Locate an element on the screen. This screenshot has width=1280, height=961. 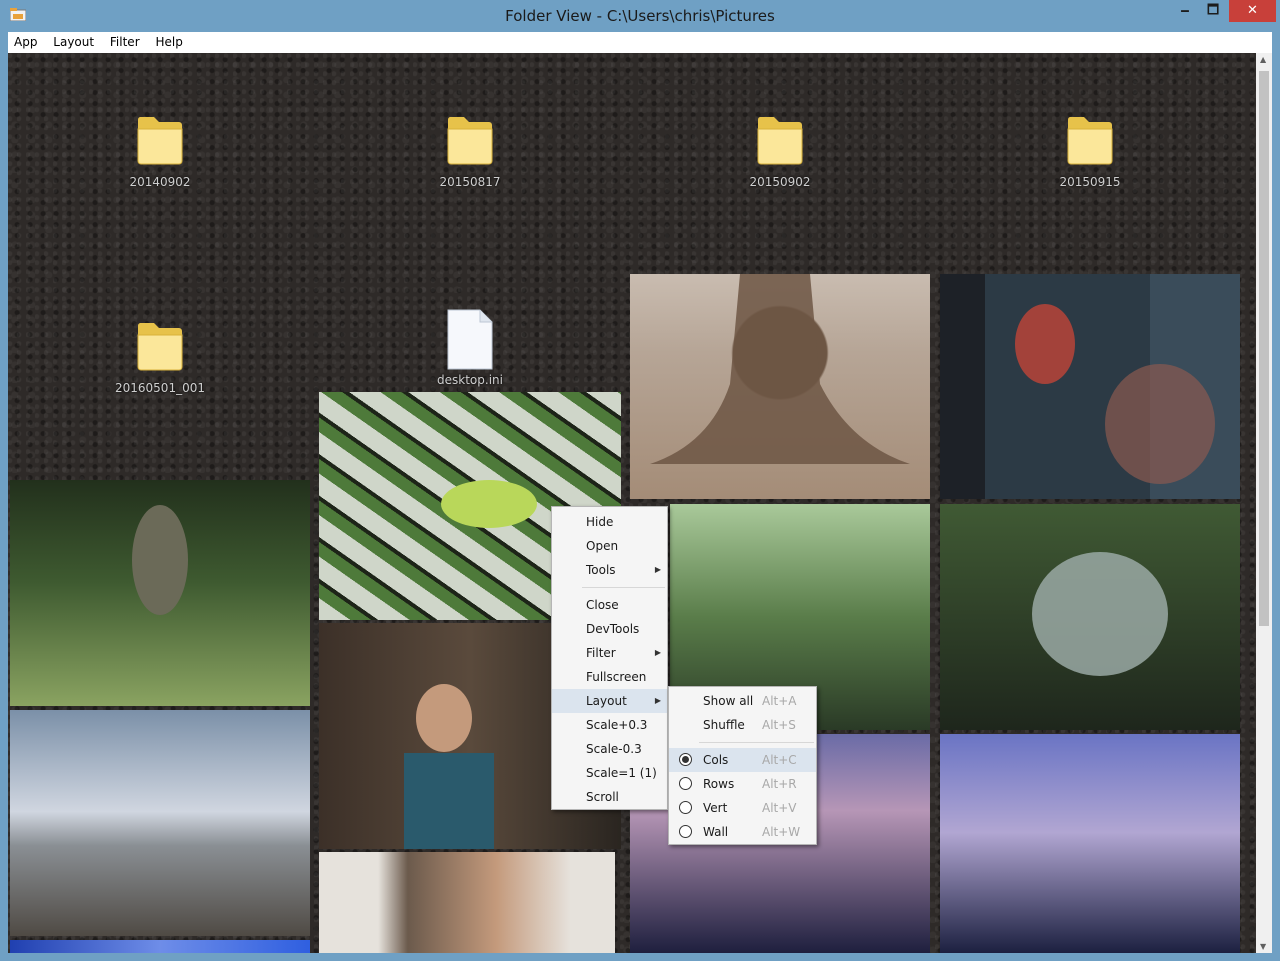
scroll-down-arrow-icon: ▼ is located at coordinates (1263, 946).